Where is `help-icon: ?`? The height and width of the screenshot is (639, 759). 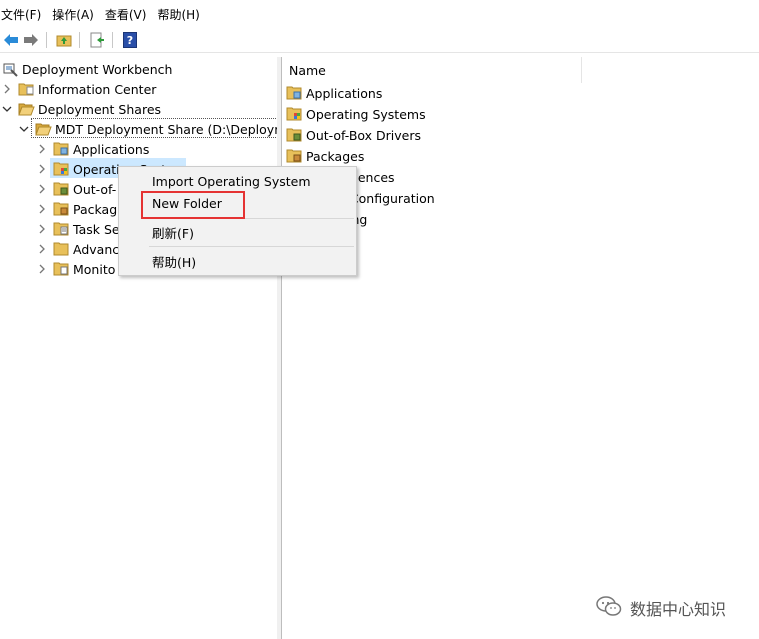
help-icon: ? is located at coordinates (130, 40).